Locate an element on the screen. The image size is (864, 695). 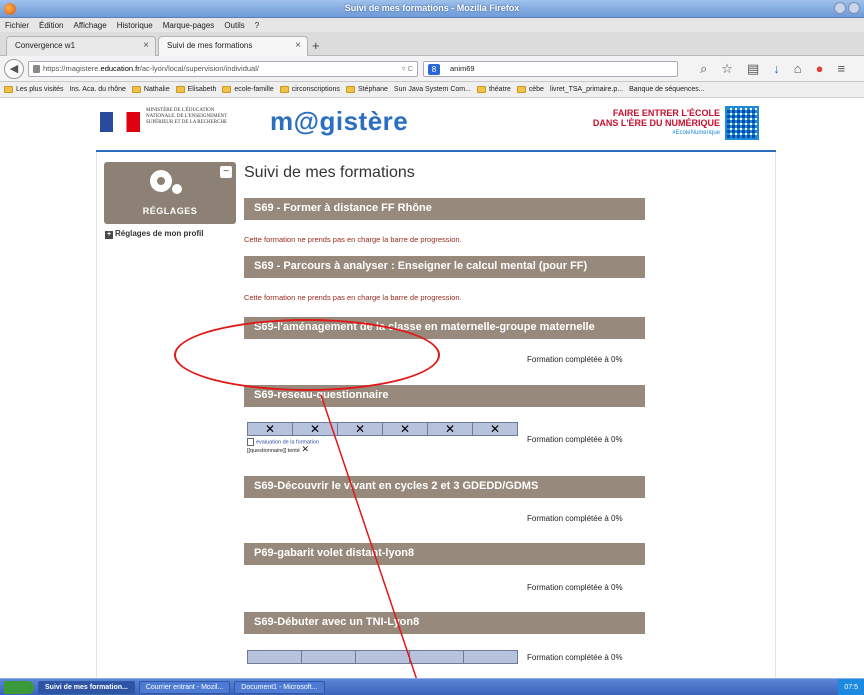
search-bar: 8 anim69 is located at coordinates (550, 69).